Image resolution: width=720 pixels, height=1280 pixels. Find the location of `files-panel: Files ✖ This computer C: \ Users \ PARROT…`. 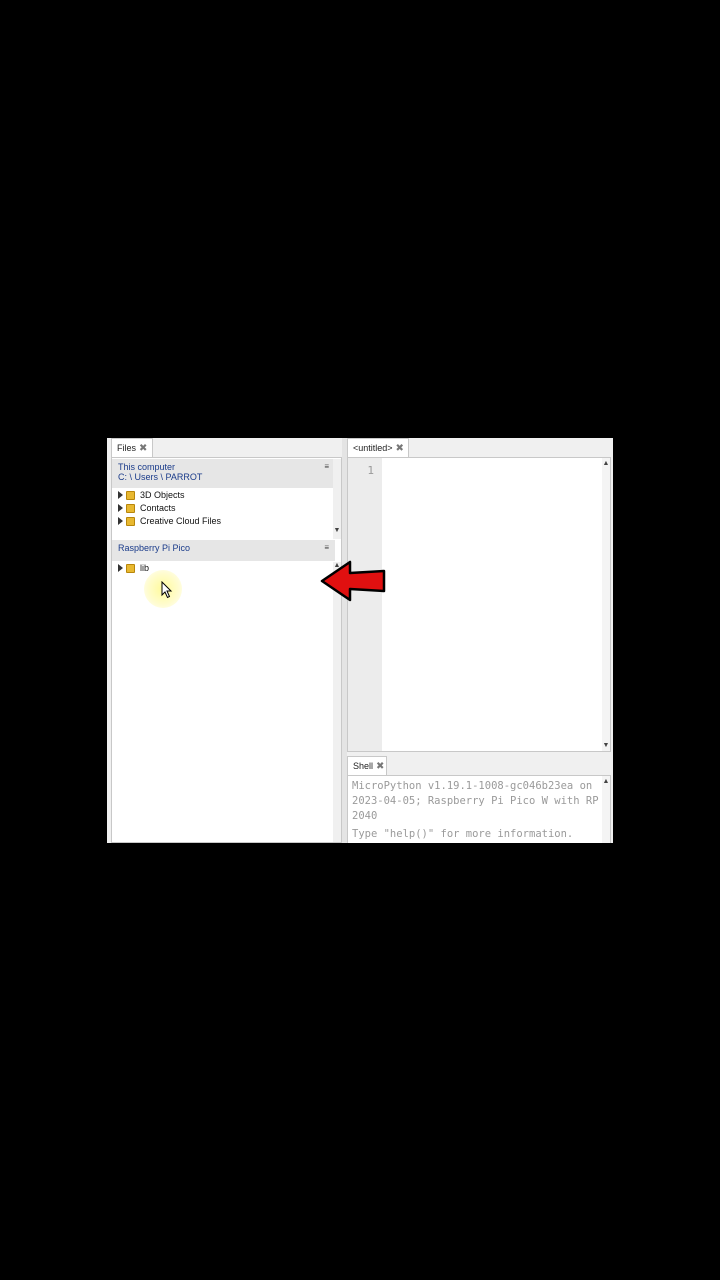

files-panel: Files ✖ This computer C: \ Users \ PARROT… is located at coordinates (224, 640).